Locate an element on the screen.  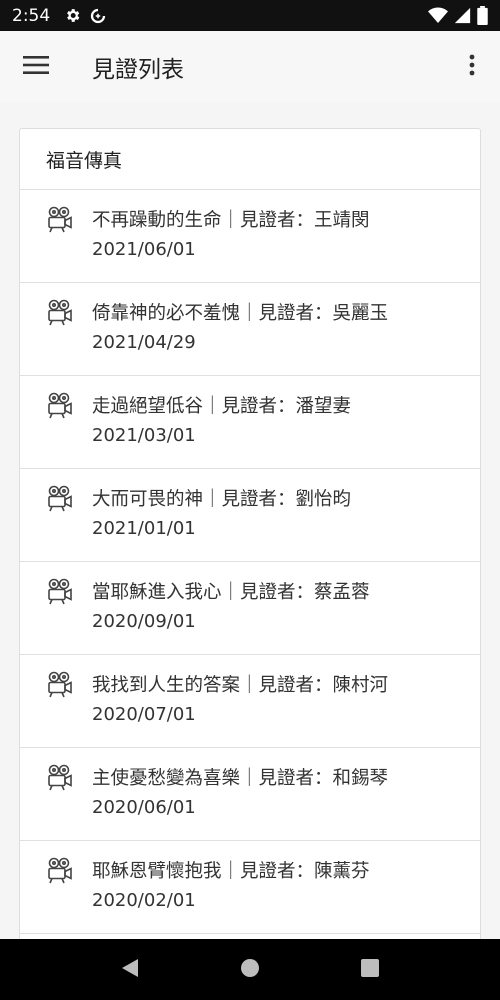
back-button is located at coordinates (130, 970).